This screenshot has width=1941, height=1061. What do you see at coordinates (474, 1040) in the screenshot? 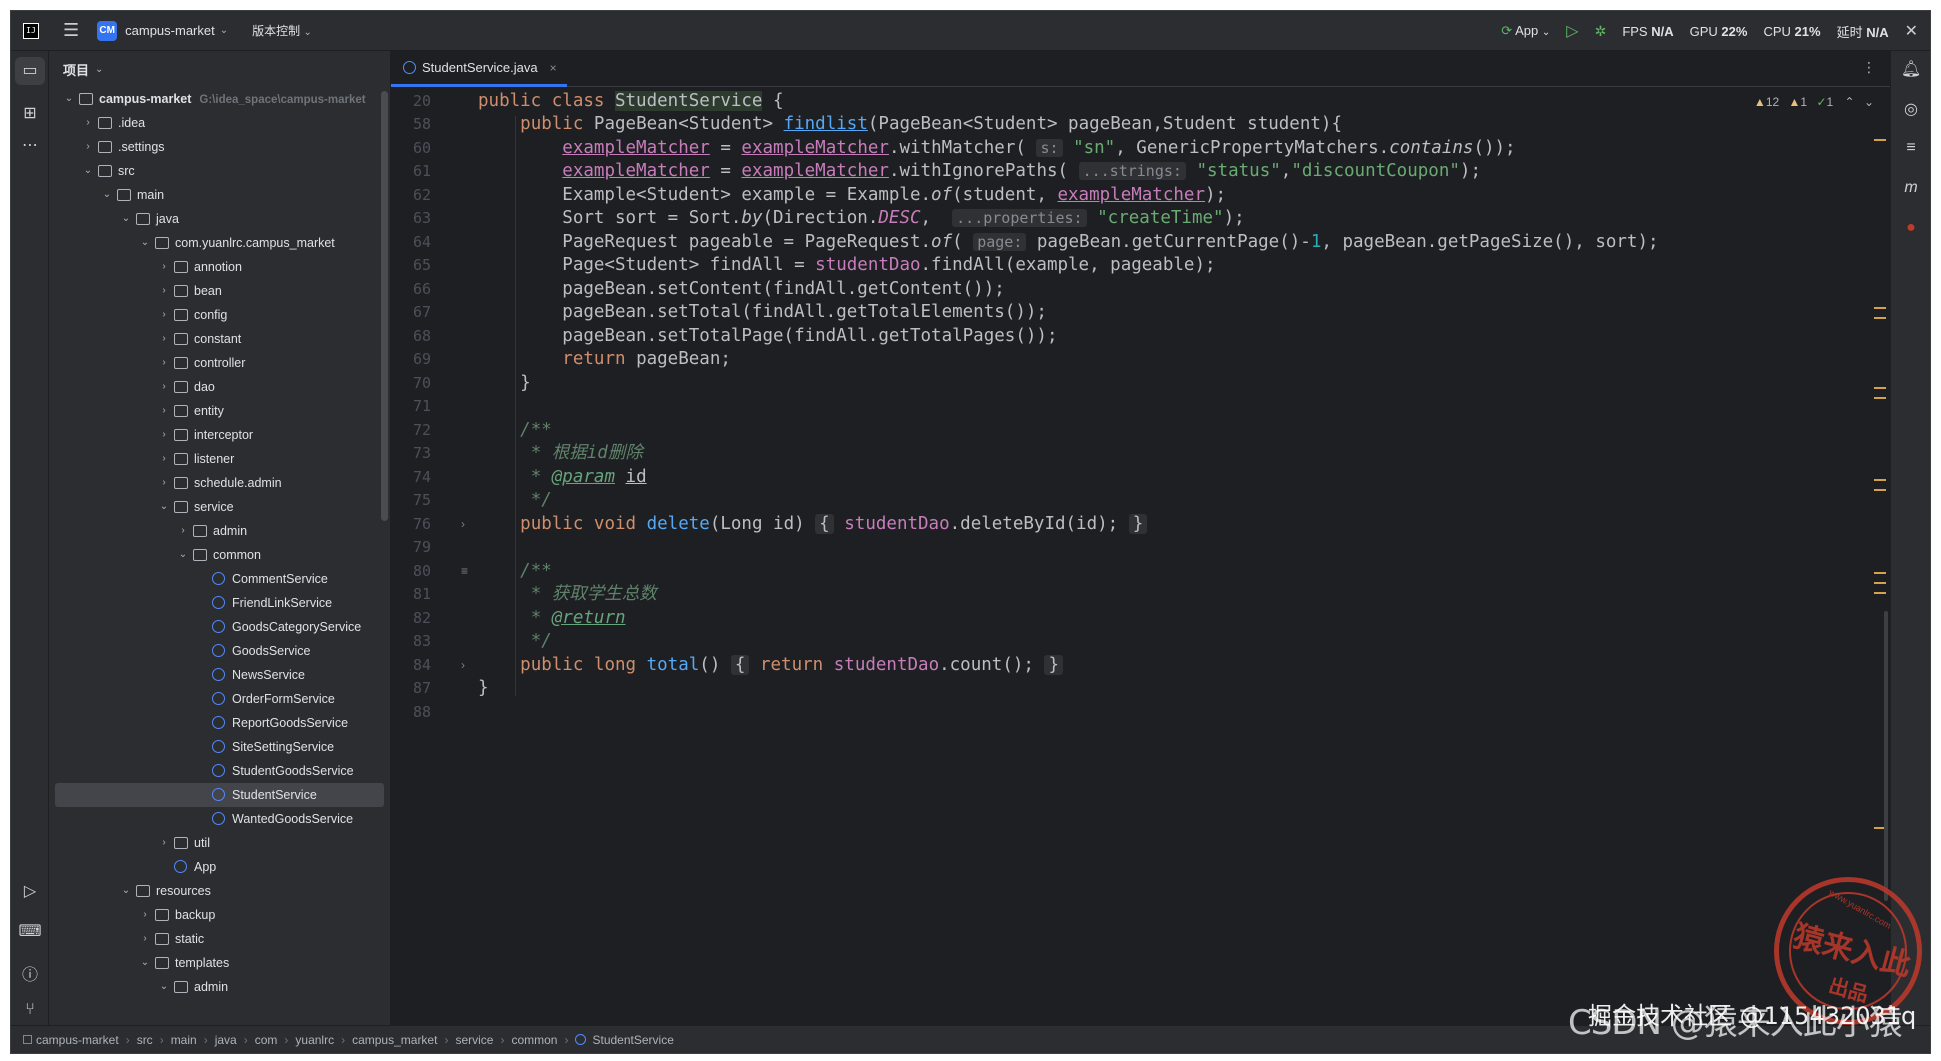
I see `breadcrumb-item: service` at bounding box center [474, 1040].